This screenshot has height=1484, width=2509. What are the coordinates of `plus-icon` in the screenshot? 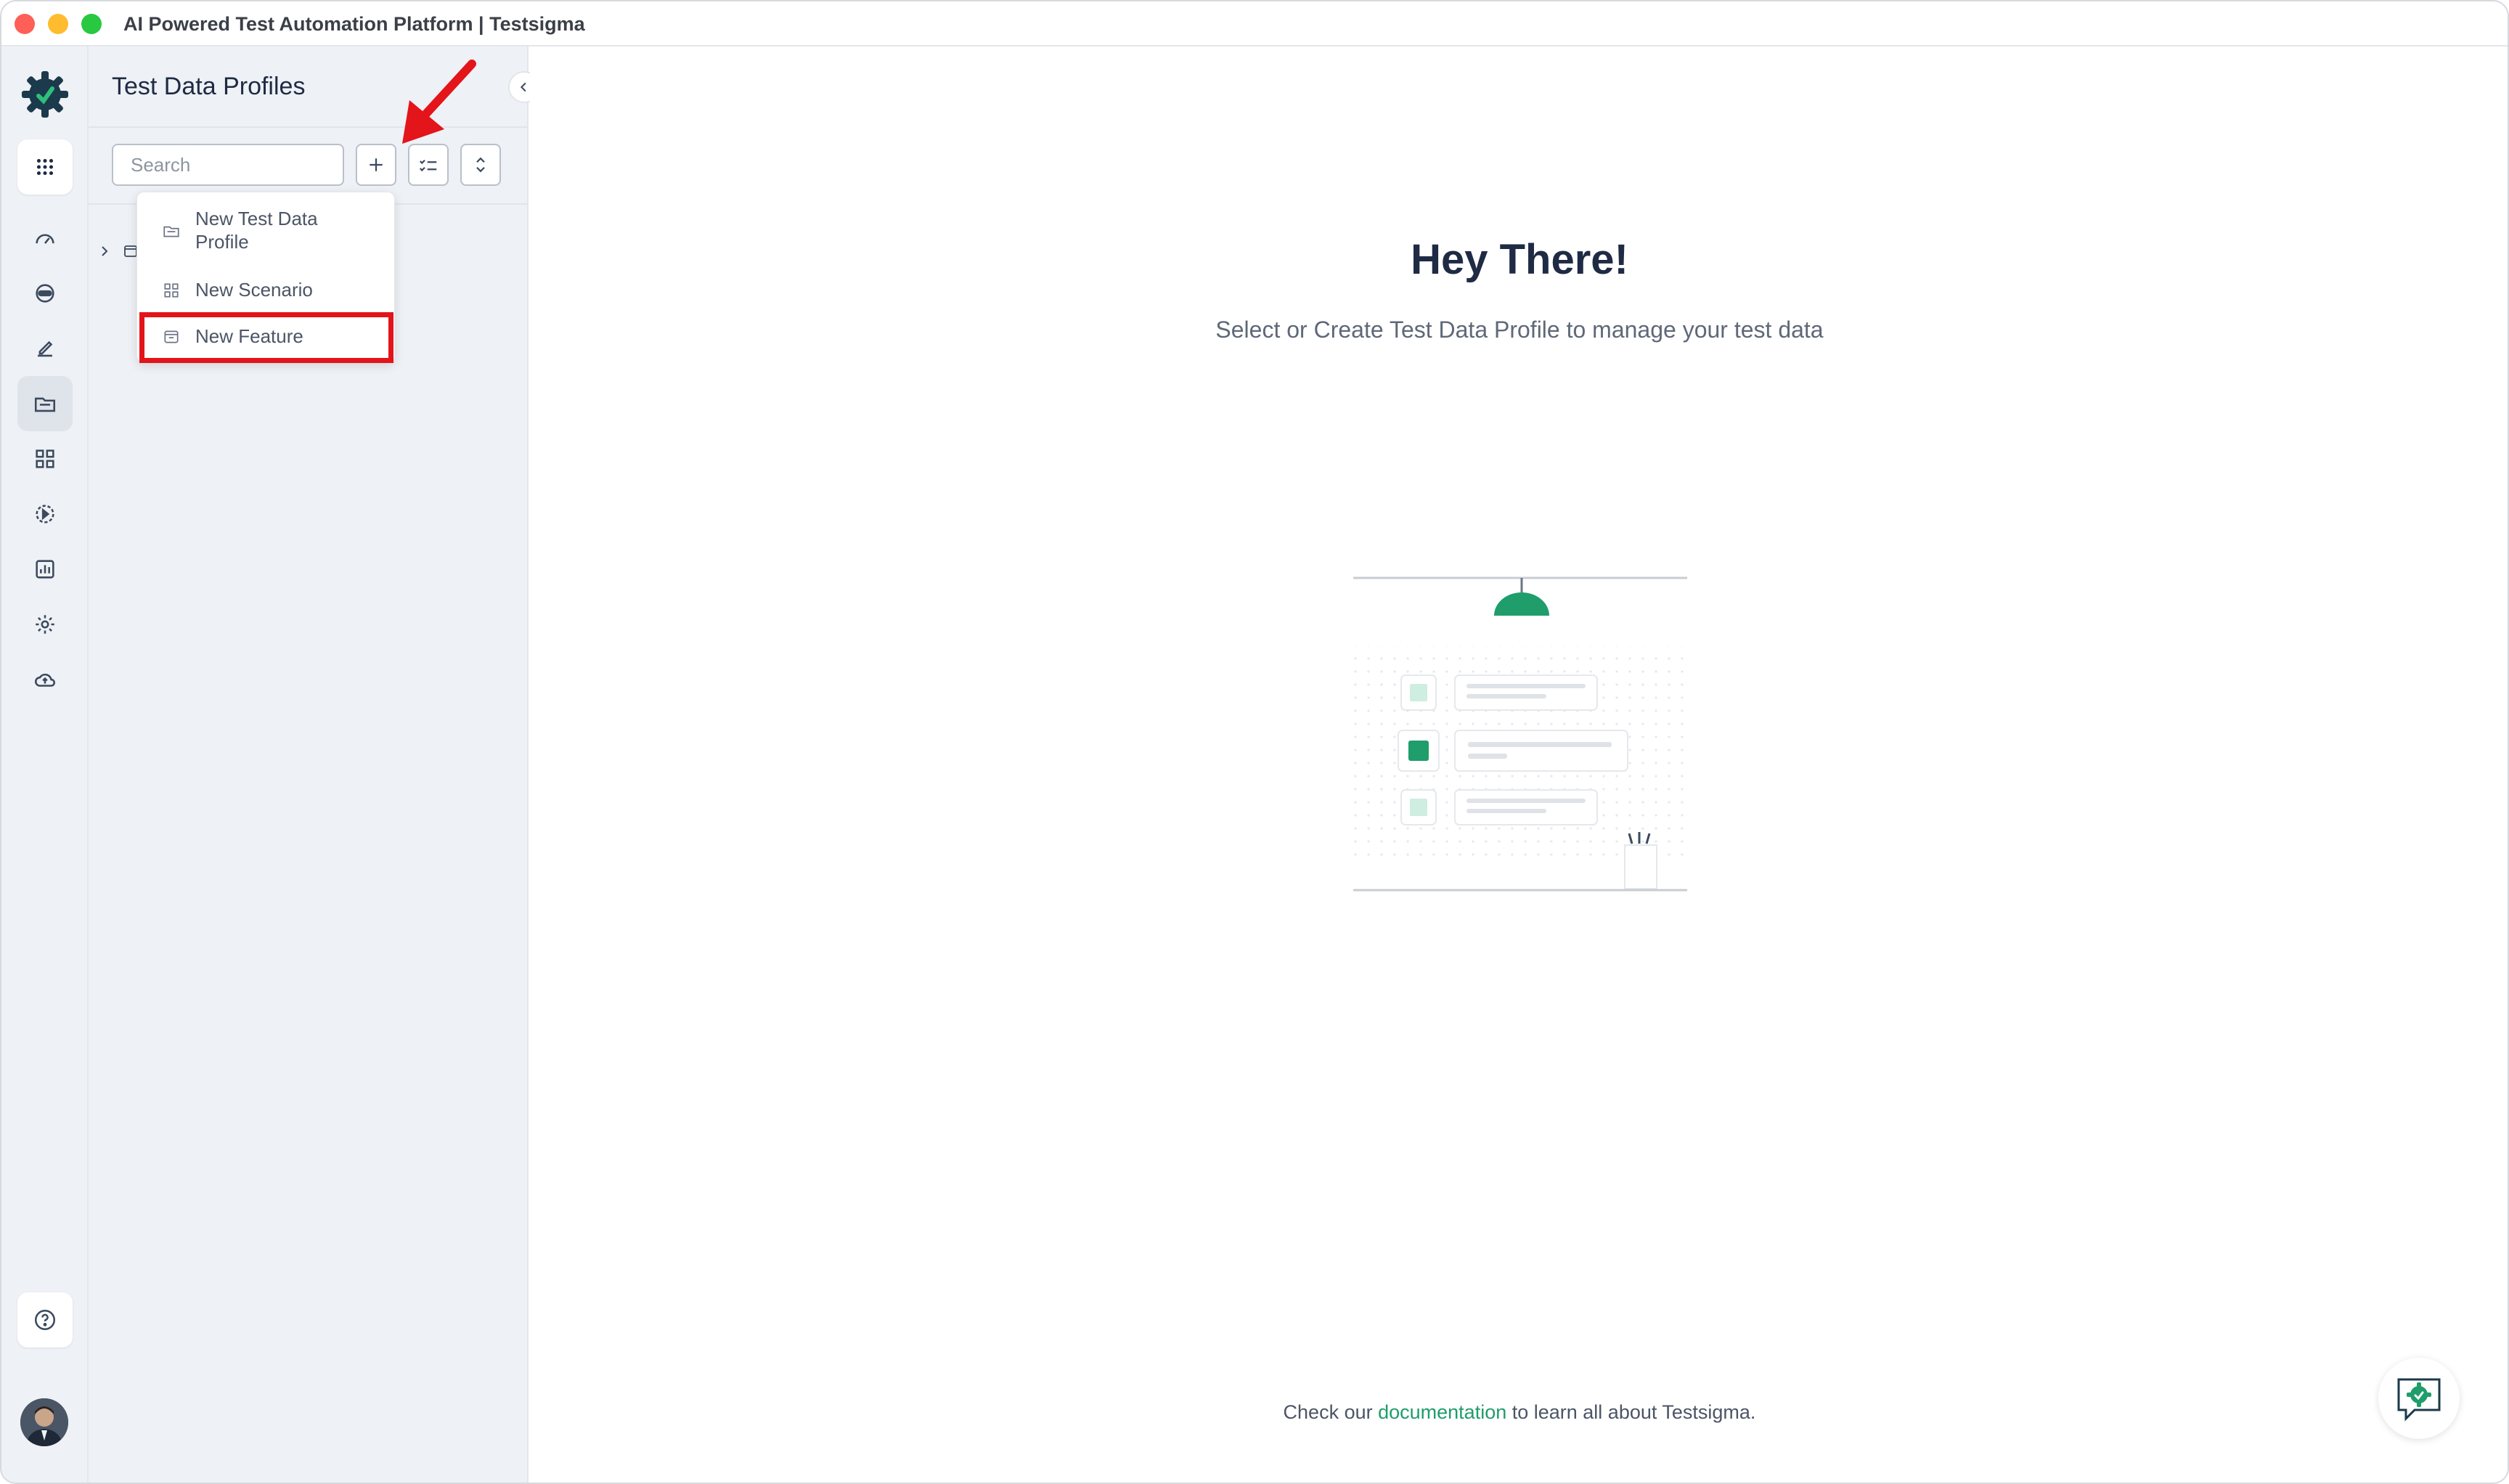 It's located at (376, 164).